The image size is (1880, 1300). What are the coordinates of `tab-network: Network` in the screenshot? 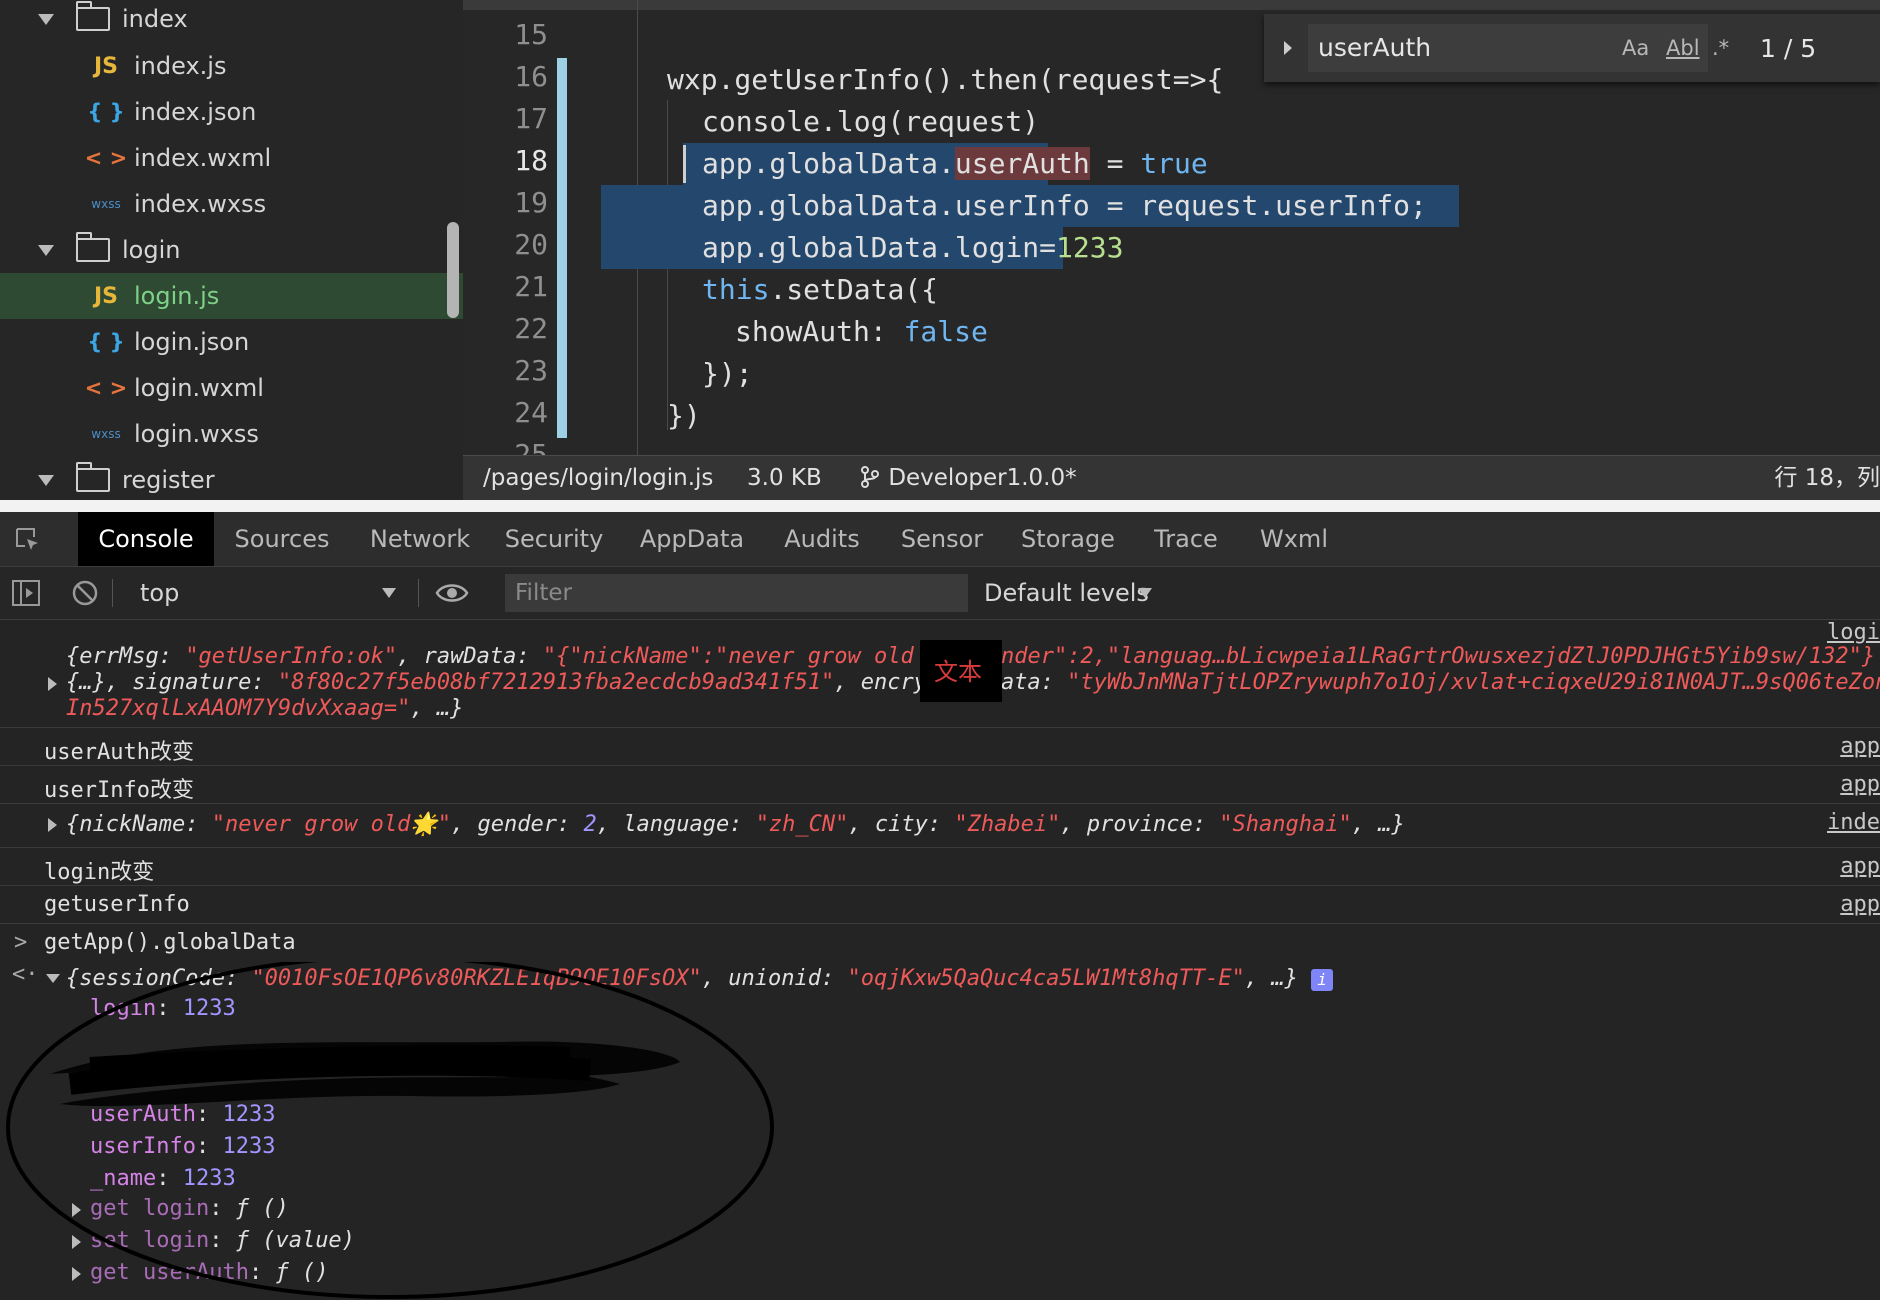 It's located at (420, 539).